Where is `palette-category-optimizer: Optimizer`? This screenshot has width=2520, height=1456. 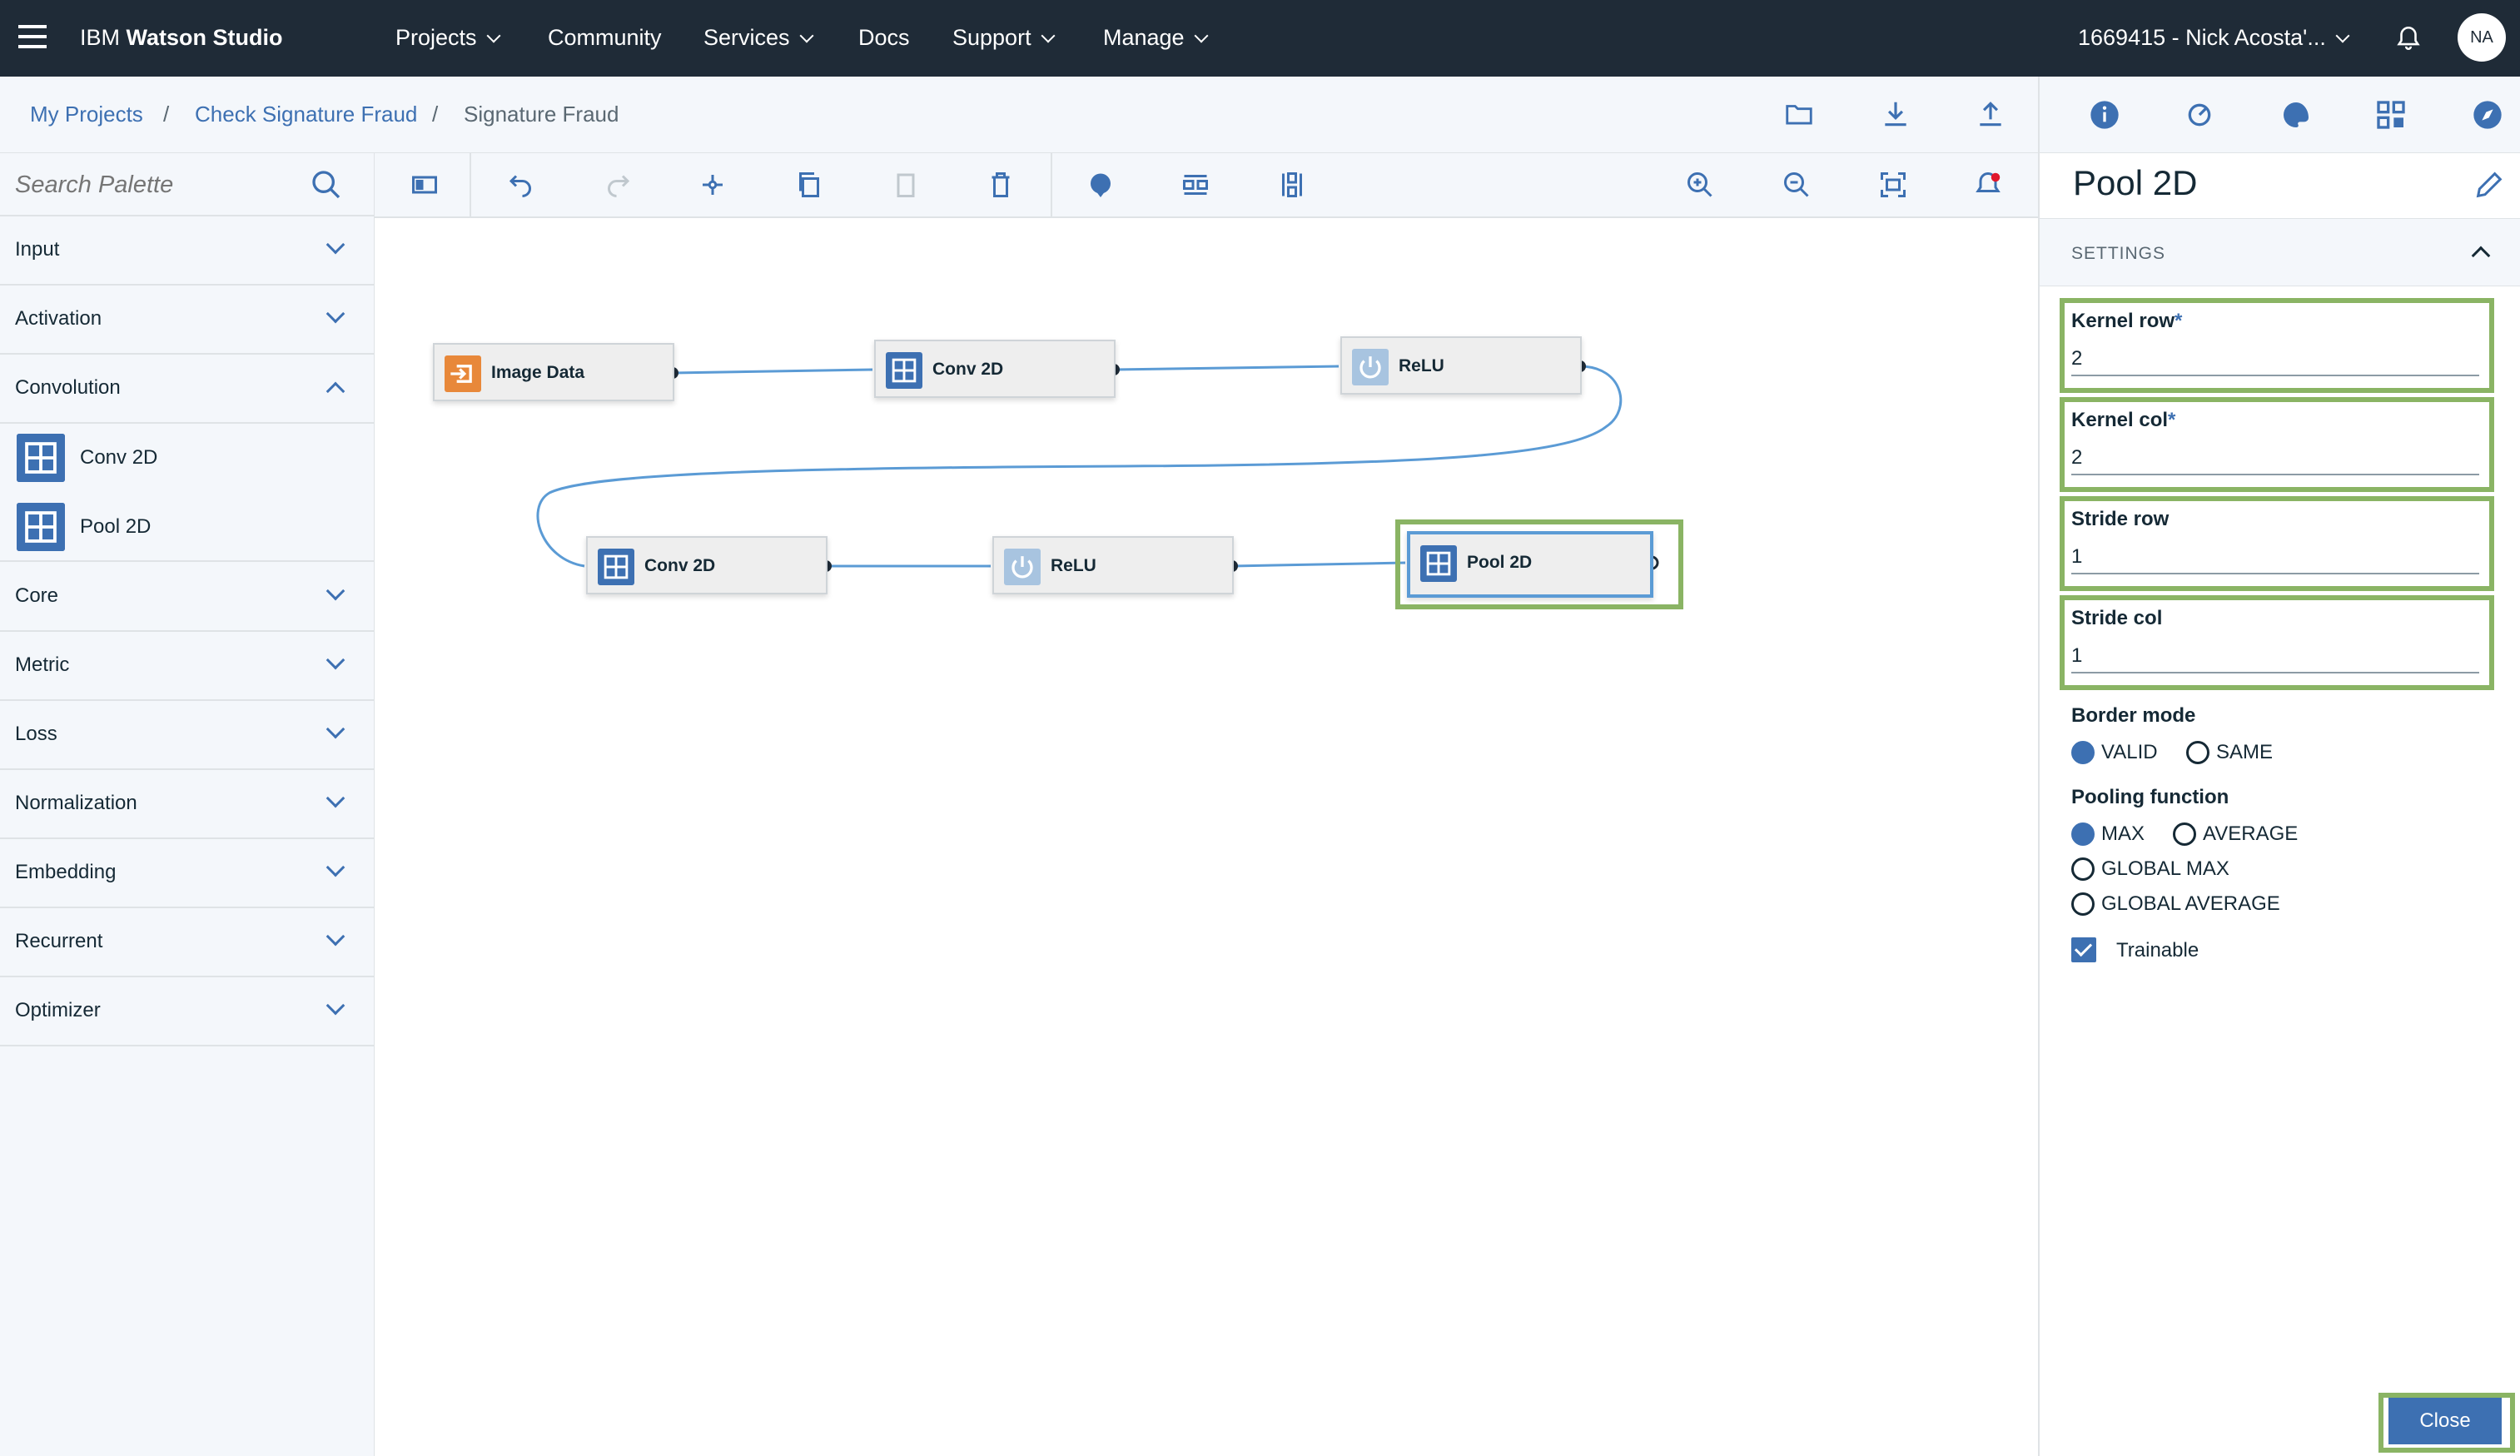 palette-category-optimizer: Optimizer is located at coordinates (187, 1011).